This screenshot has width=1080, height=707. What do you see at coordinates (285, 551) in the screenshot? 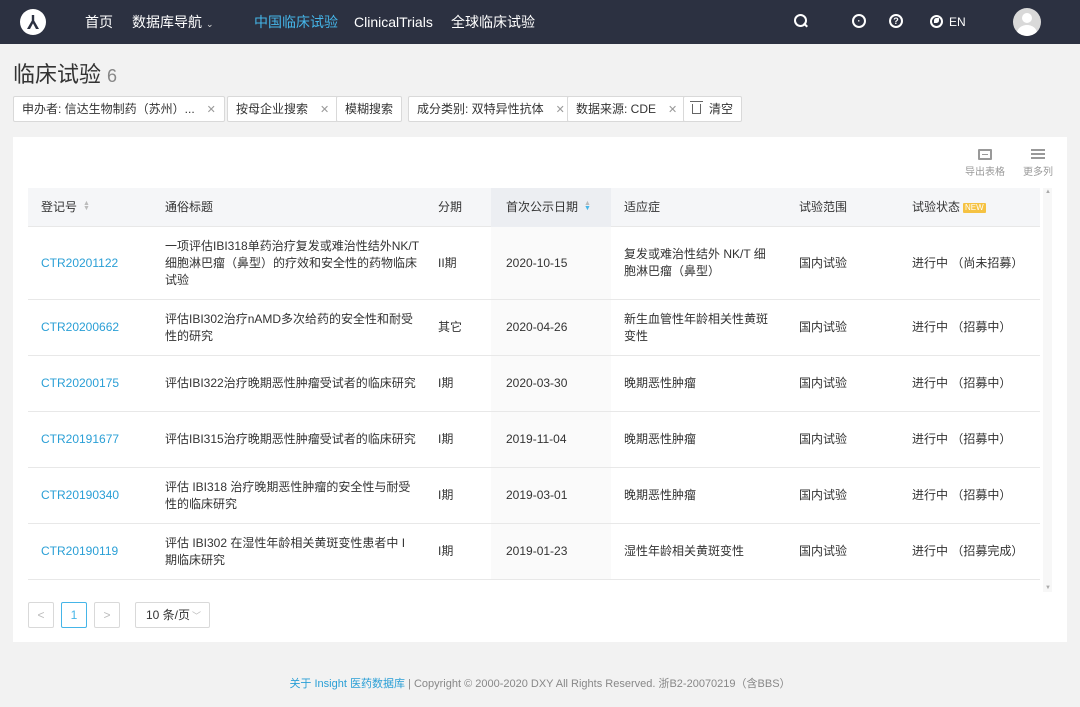
I see `trial-title: 评估 IBI302 在湿性年龄相关黄斑变性患者中 I 期临床研究` at bounding box center [285, 551].